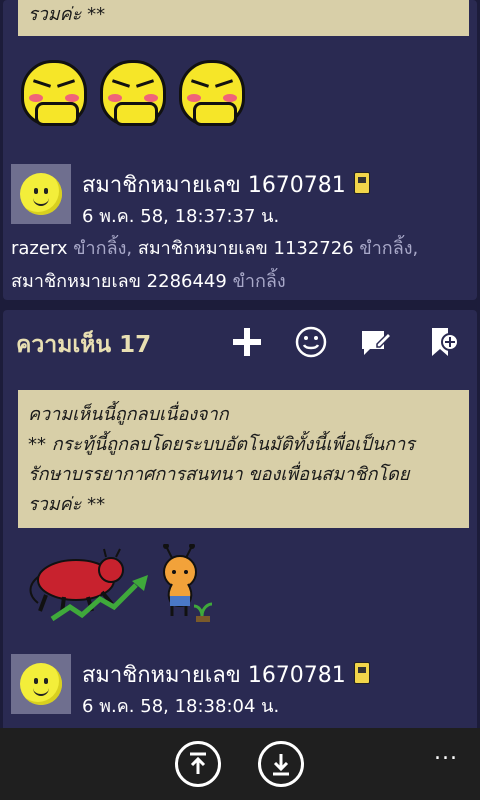  What do you see at coordinates (256, 281) in the screenshot?
I see `reaction-label: ขำกลิ้ง` at bounding box center [256, 281].